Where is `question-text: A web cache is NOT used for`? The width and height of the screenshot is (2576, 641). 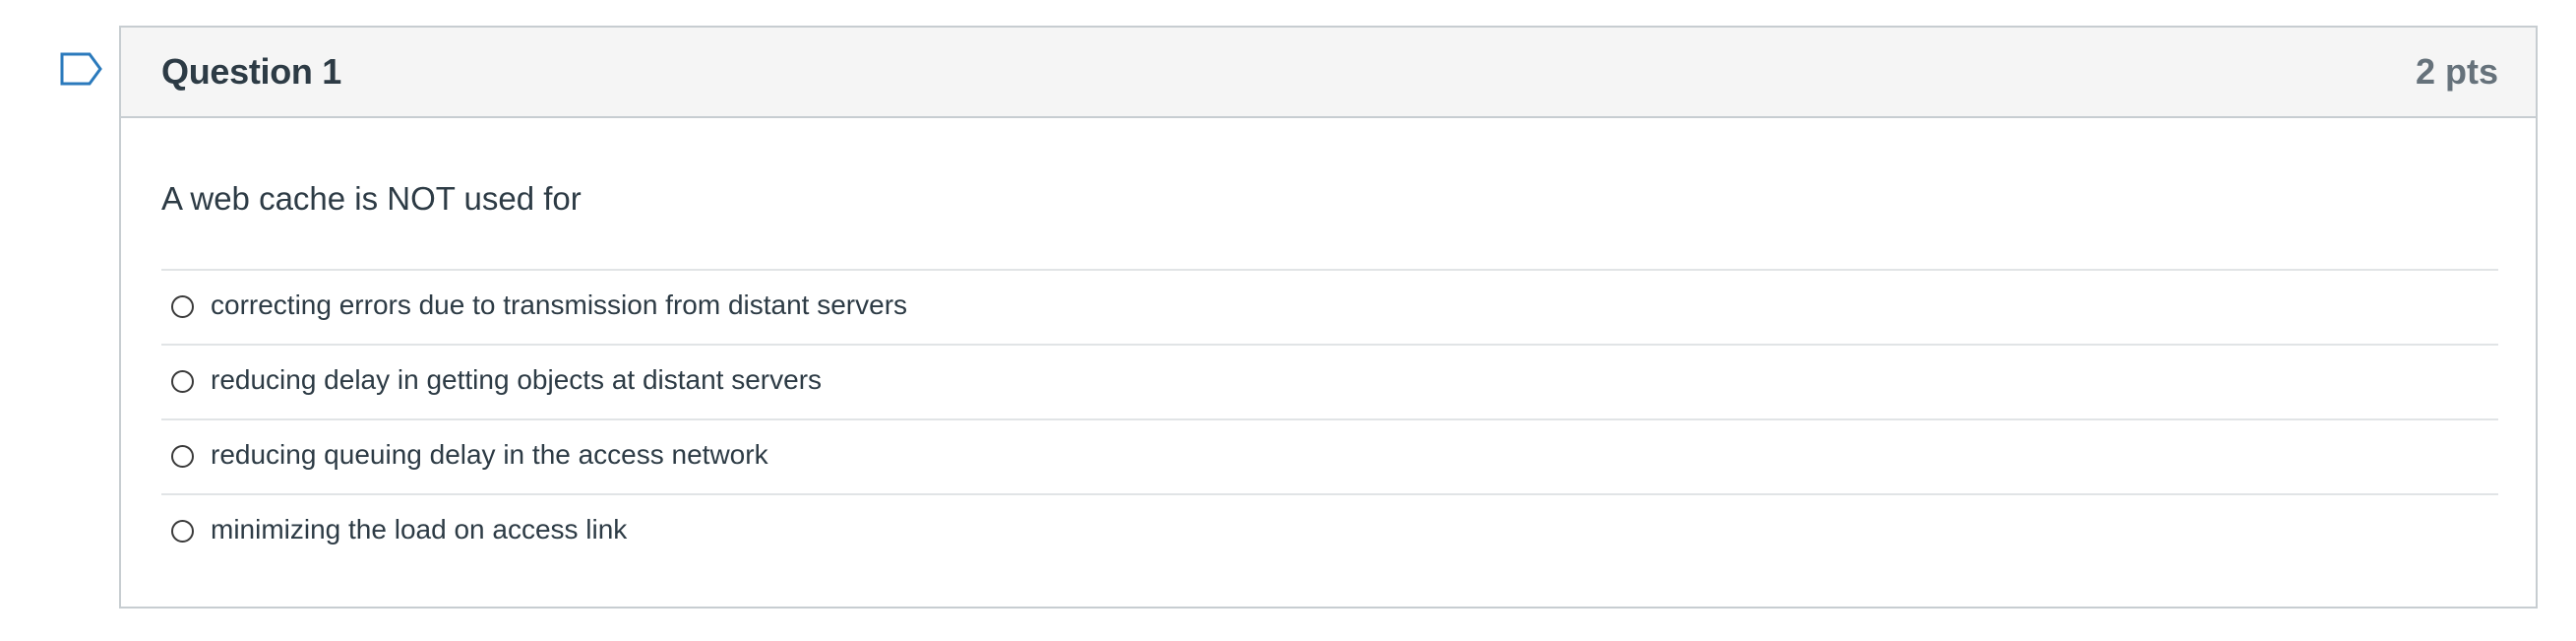
question-text: A web cache is NOT used for is located at coordinates (371, 199).